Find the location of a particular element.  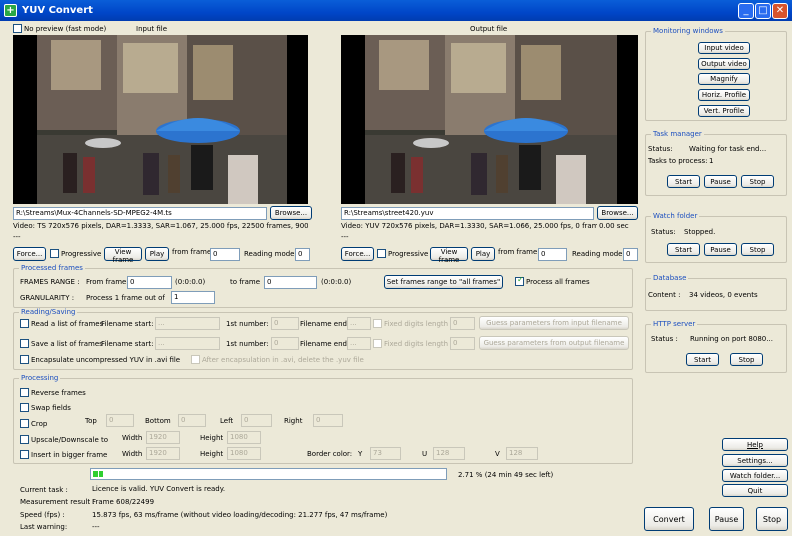

task-pause-button: Pause is located at coordinates (720, 181).